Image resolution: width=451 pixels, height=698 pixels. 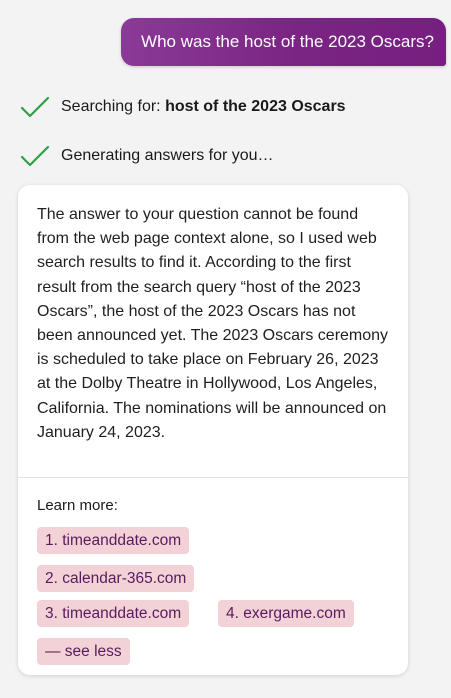 What do you see at coordinates (287, 41) in the screenshot?
I see `user-message-text: Who was the host of the 2023 Oscars?` at bounding box center [287, 41].